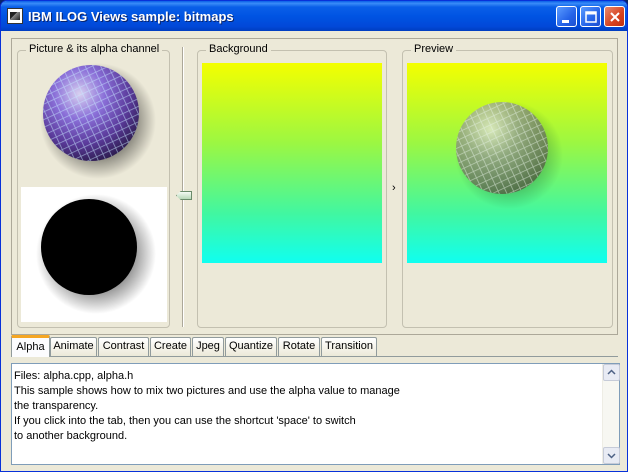  I want to click on picture-image, so click(98, 121).